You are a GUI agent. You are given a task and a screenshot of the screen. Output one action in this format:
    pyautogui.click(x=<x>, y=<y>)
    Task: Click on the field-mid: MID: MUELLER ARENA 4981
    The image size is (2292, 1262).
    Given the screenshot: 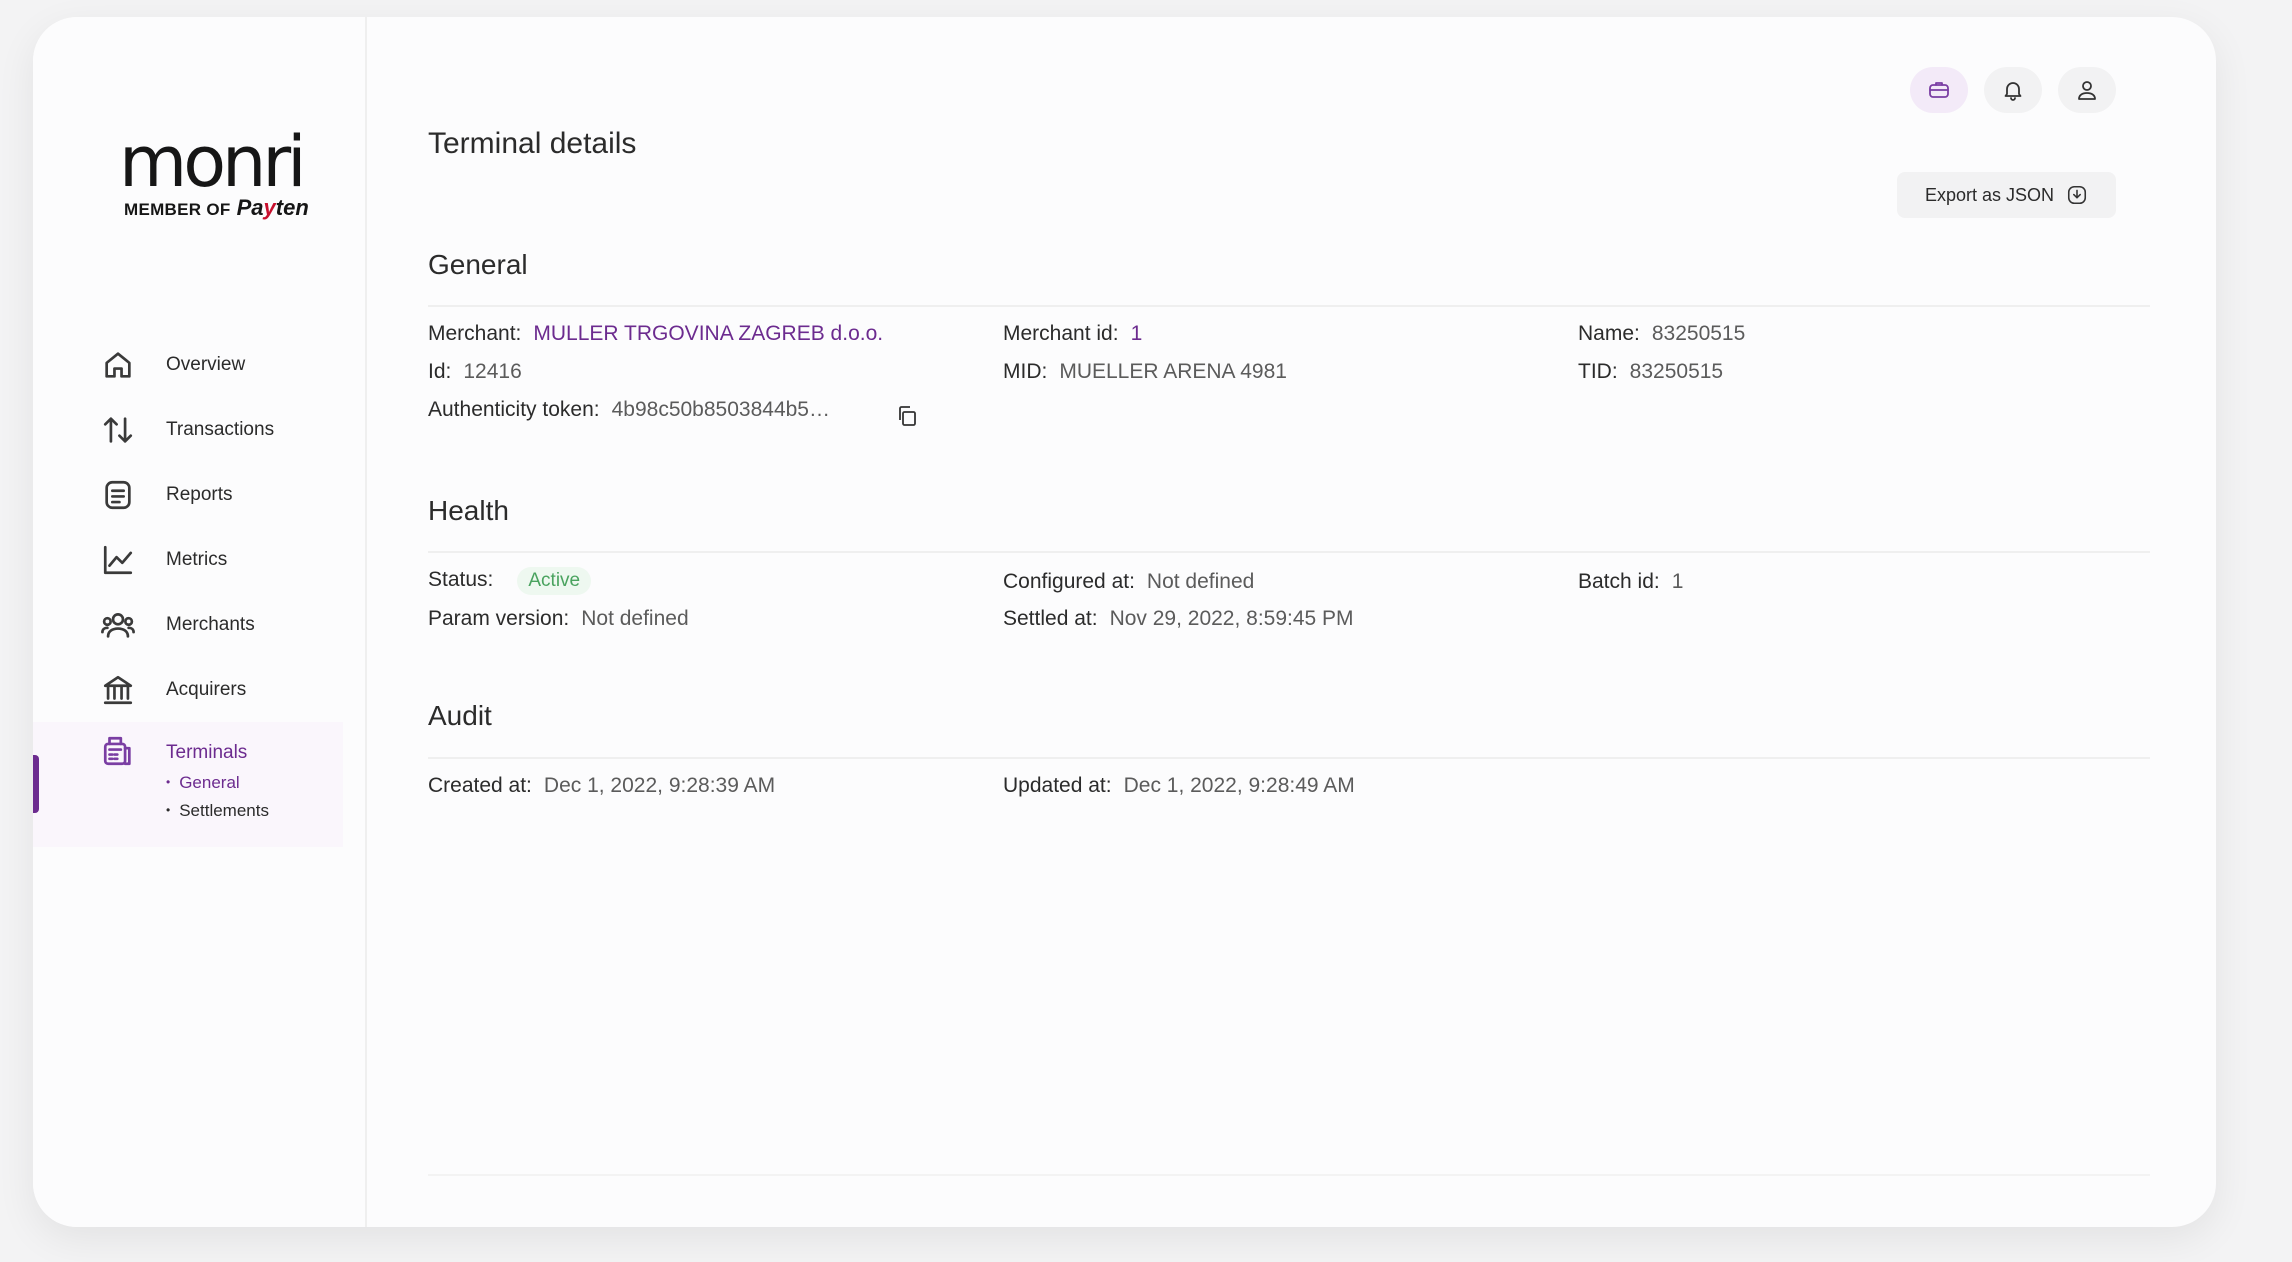 What is the action you would take?
    pyautogui.click(x=1145, y=372)
    